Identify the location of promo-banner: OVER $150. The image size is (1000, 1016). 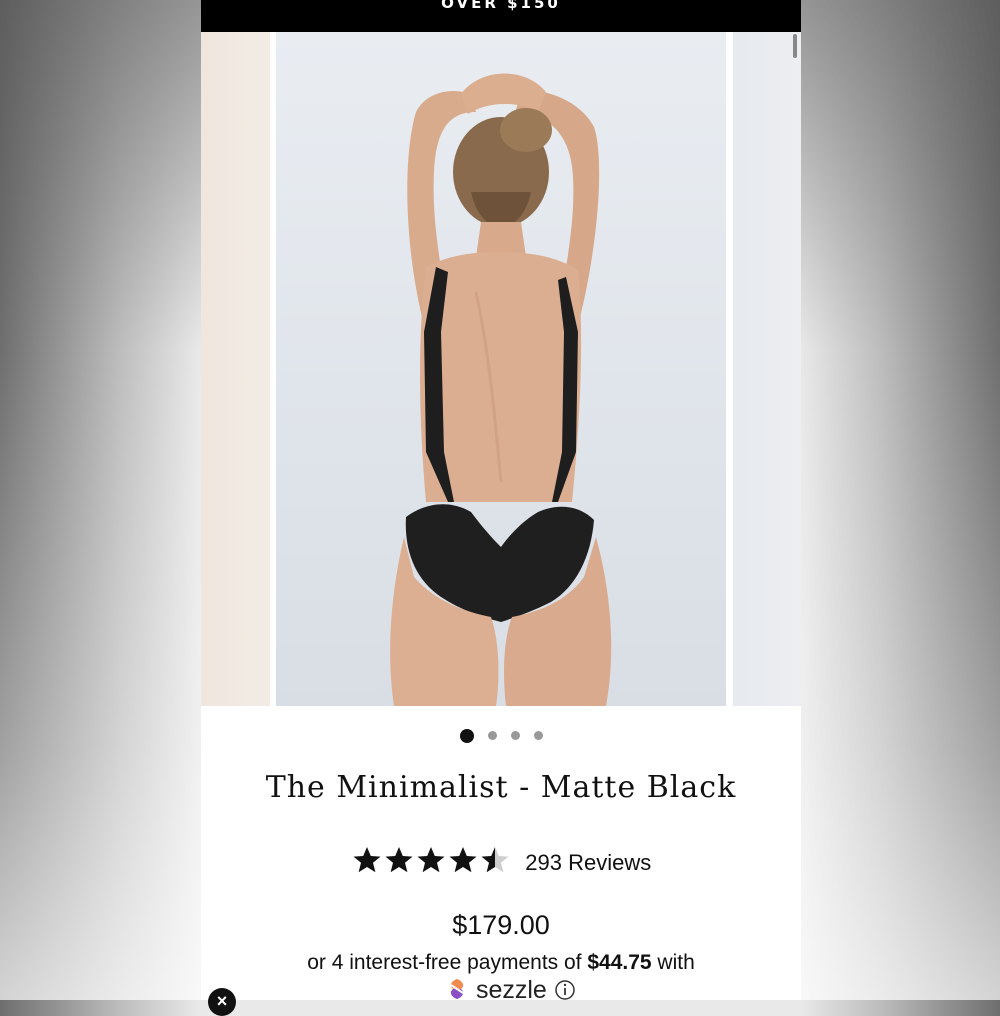
(501, 16).